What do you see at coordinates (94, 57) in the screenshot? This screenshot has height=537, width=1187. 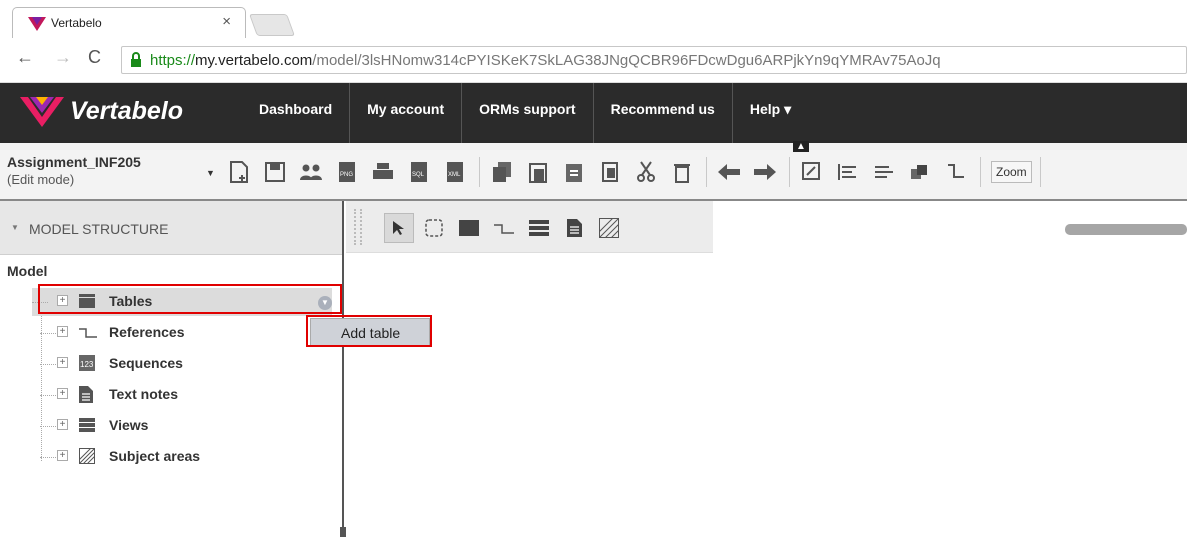 I see `reload-icon: C` at bounding box center [94, 57].